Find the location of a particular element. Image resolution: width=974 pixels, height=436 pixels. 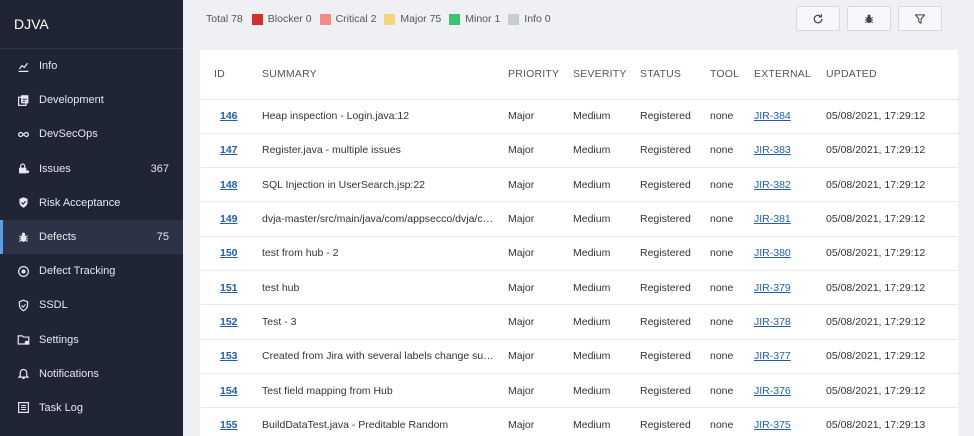

sidebar-item-info: Info is located at coordinates (91, 66).